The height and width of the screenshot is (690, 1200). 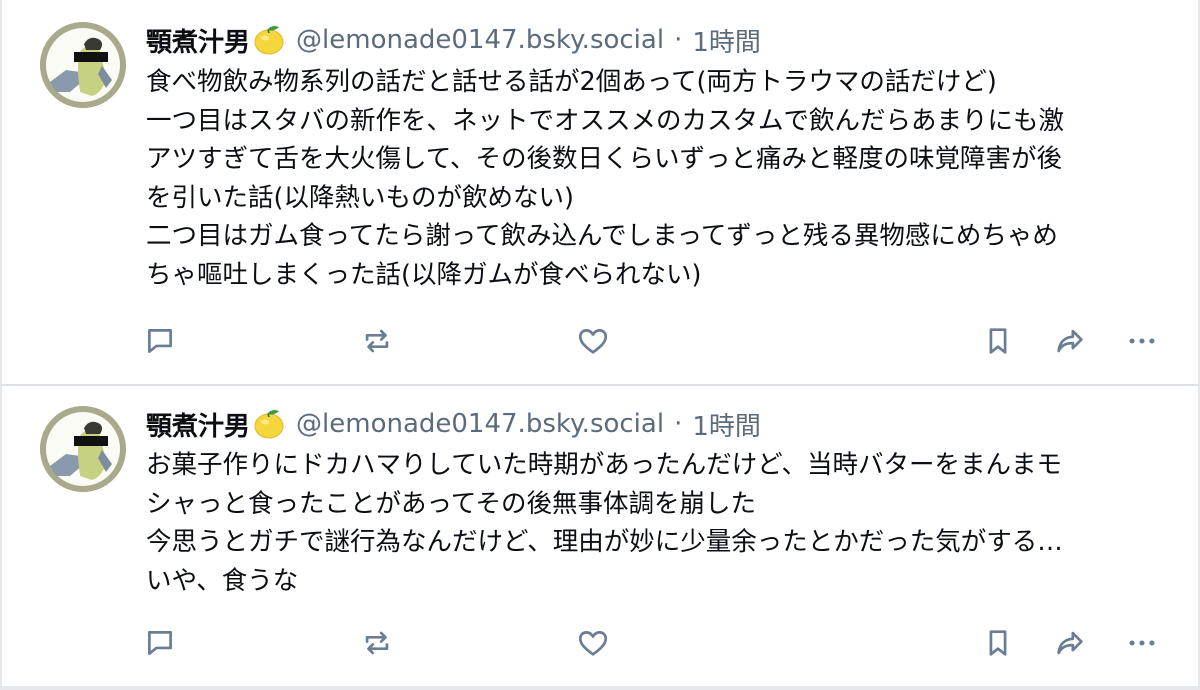 I want to click on feed-divider, so click(x=600, y=688).